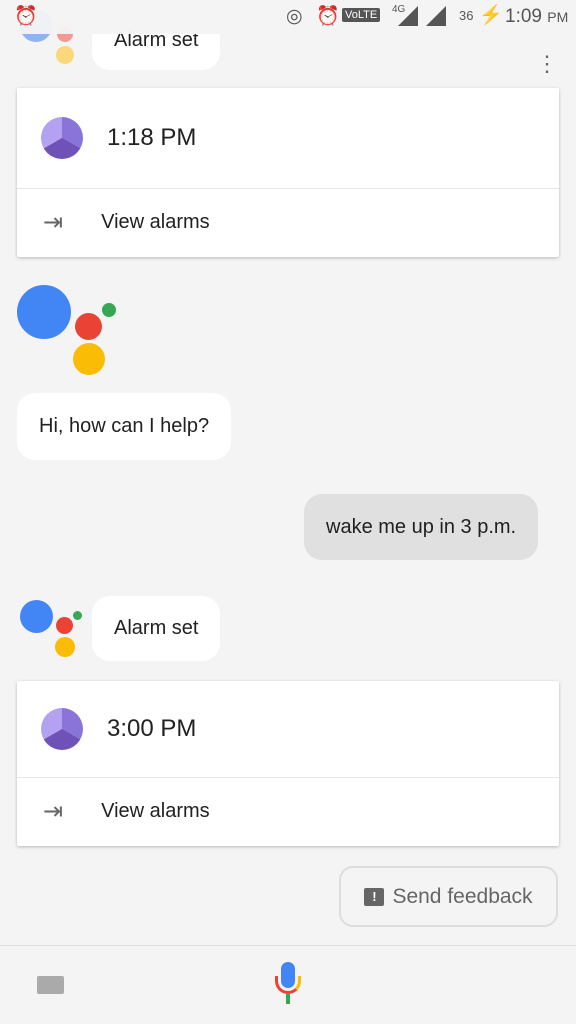 The image size is (576, 1024). I want to click on hotspot-icon: ◎, so click(294, 16).